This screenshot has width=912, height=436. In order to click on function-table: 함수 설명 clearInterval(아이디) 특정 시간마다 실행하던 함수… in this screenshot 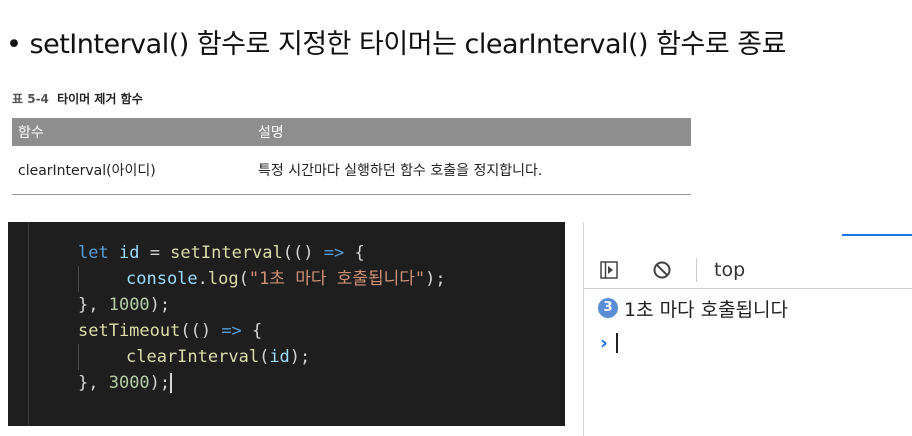, I will do `click(351, 156)`.